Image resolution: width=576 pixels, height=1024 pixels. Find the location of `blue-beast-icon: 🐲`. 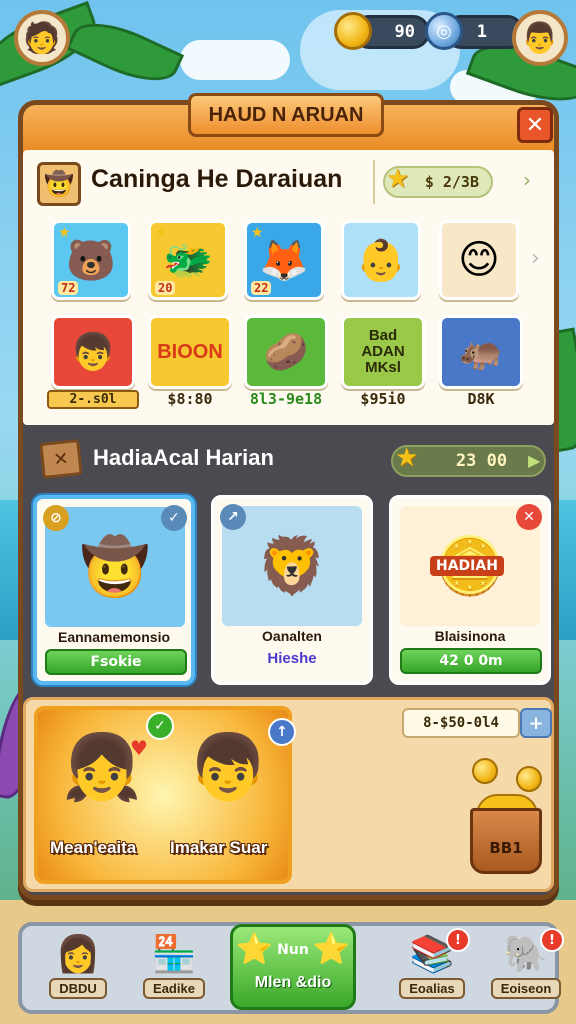

blue-beast-icon: 🐲 is located at coordinates (188, 260).